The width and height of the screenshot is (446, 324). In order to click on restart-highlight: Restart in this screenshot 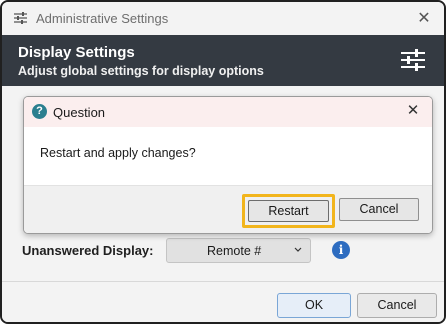, I will do `click(288, 211)`.